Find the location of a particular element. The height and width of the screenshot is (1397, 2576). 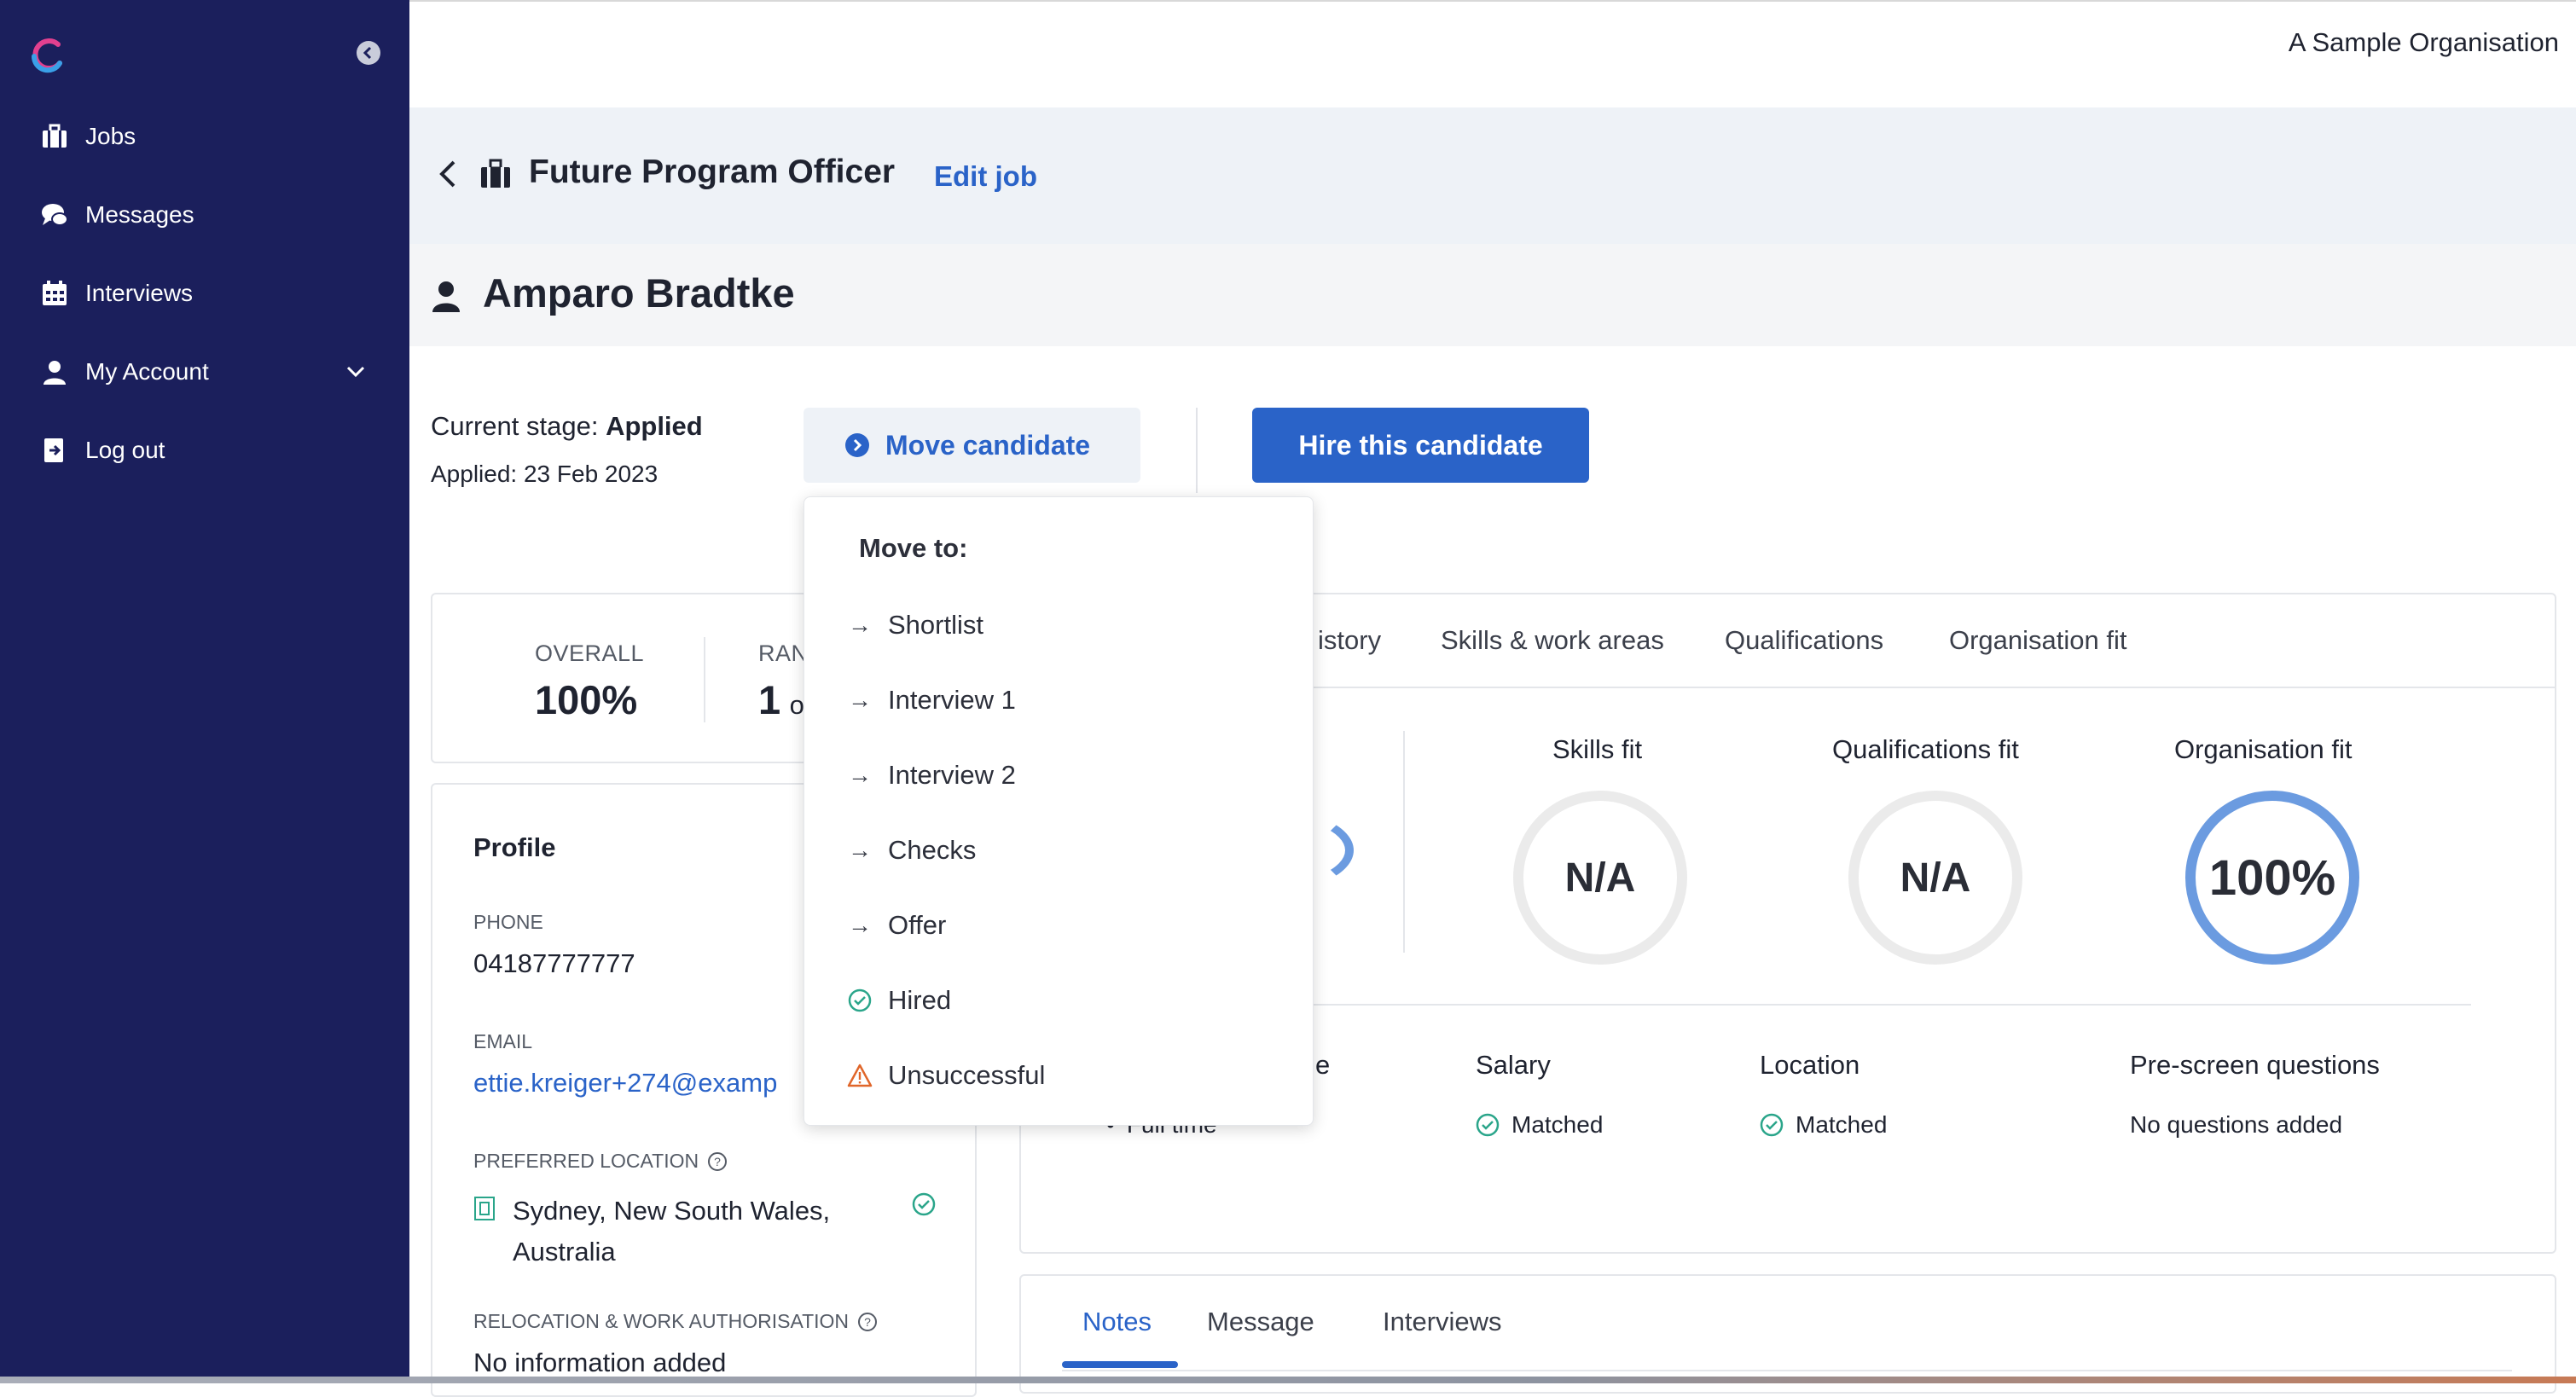

salary-value: Matched is located at coordinates (1539, 1125).